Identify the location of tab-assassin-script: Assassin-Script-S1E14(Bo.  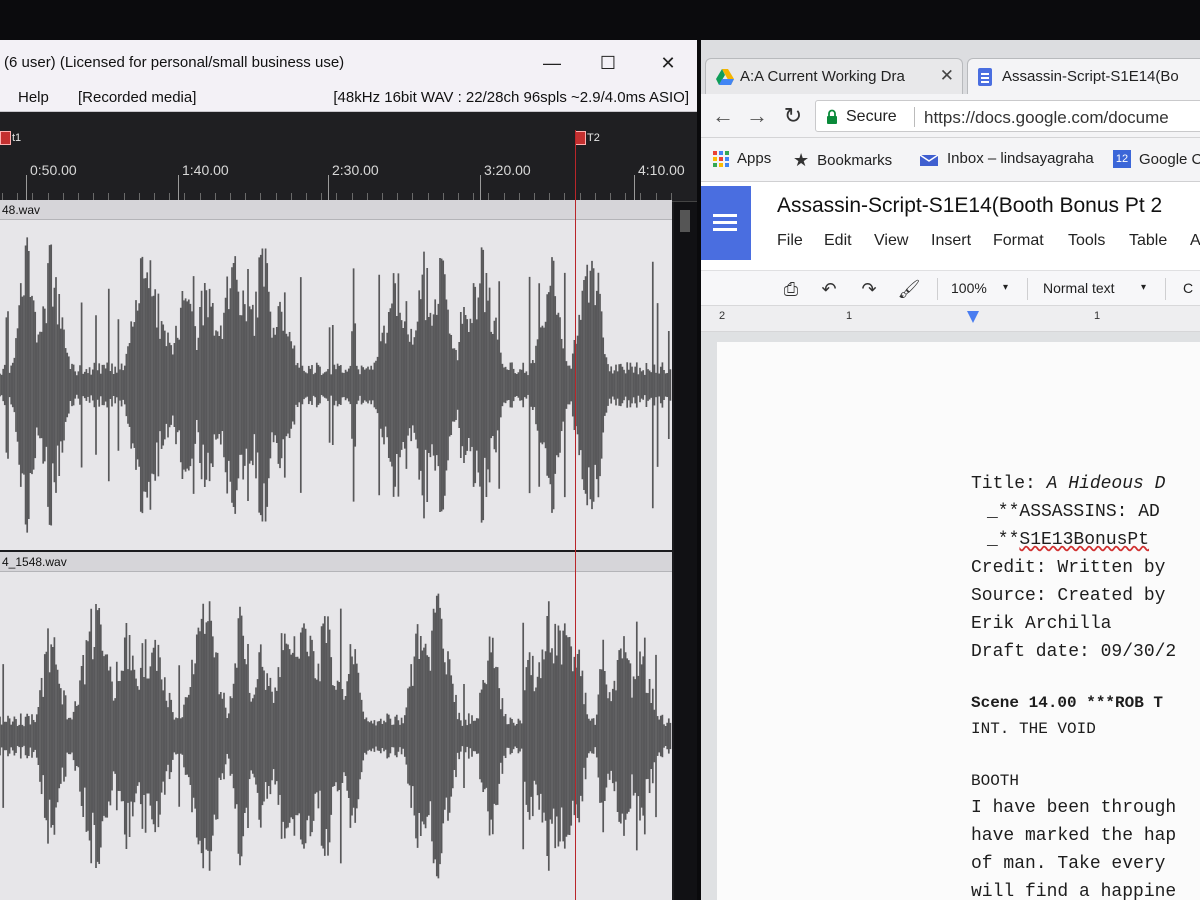
(1083, 76).